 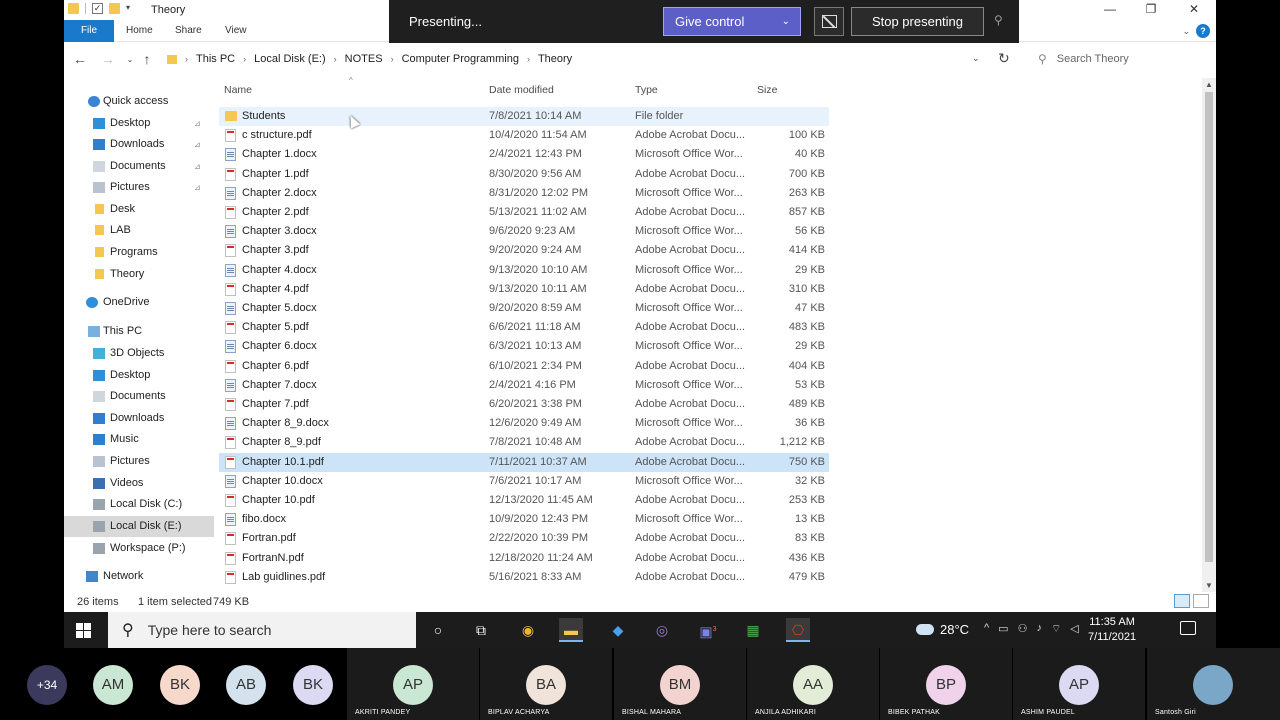 What do you see at coordinates (1182, 601) in the screenshot?
I see `details-view-icon` at bounding box center [1182, 601].